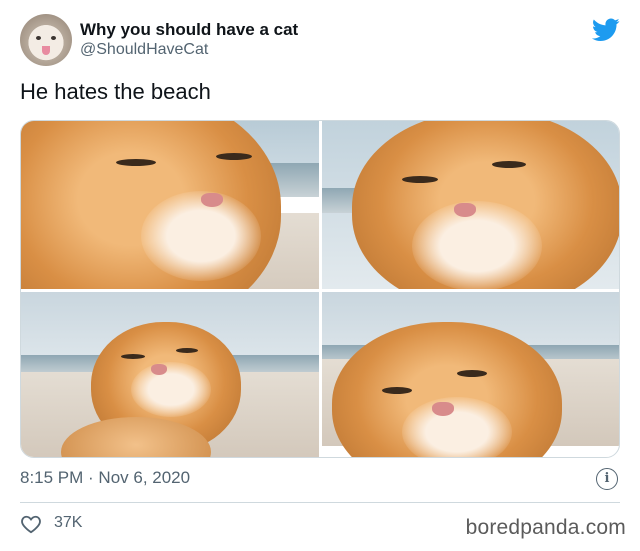  I want to click on tweet-header: Why you should have a cat @ShouldHaveCat, so click(320, 40).